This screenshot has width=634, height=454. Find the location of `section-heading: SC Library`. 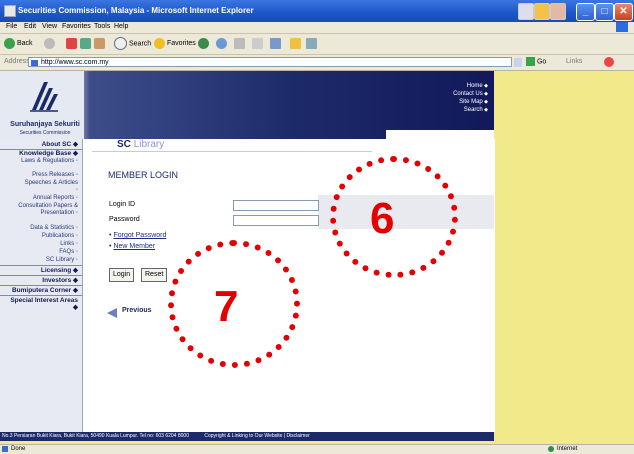

section-heading: SC Library is located at coordinates (141, 144).